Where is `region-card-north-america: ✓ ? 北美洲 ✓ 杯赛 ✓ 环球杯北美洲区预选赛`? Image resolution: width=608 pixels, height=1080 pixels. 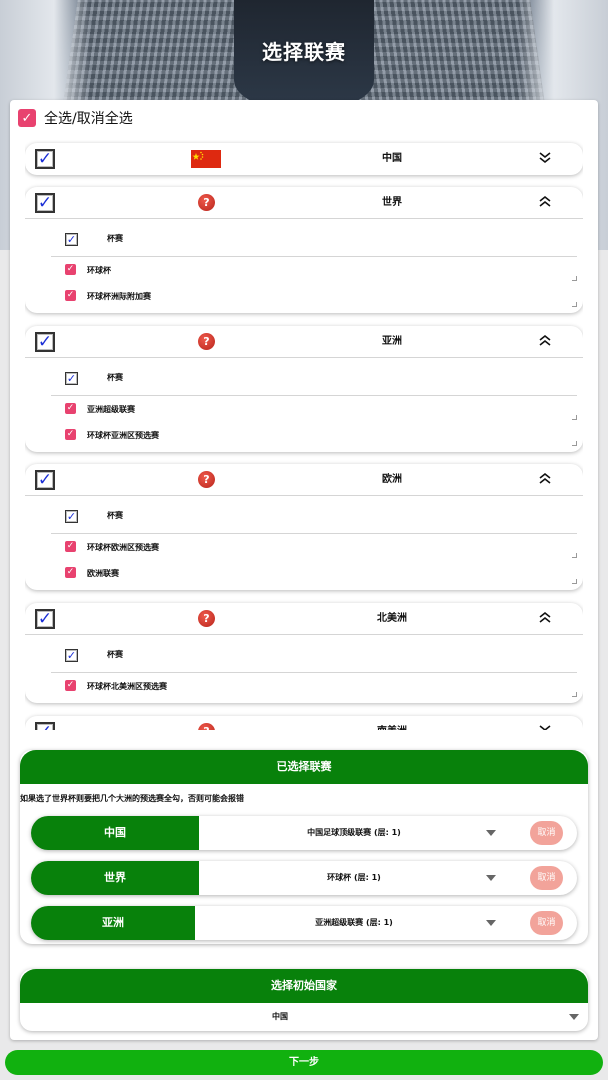
region-card-north-america: ✓ ? 北美洲 ✓ 杯赛 ✓ 环球杯北美洲区预选赛 is located at coordinates (304, 653).